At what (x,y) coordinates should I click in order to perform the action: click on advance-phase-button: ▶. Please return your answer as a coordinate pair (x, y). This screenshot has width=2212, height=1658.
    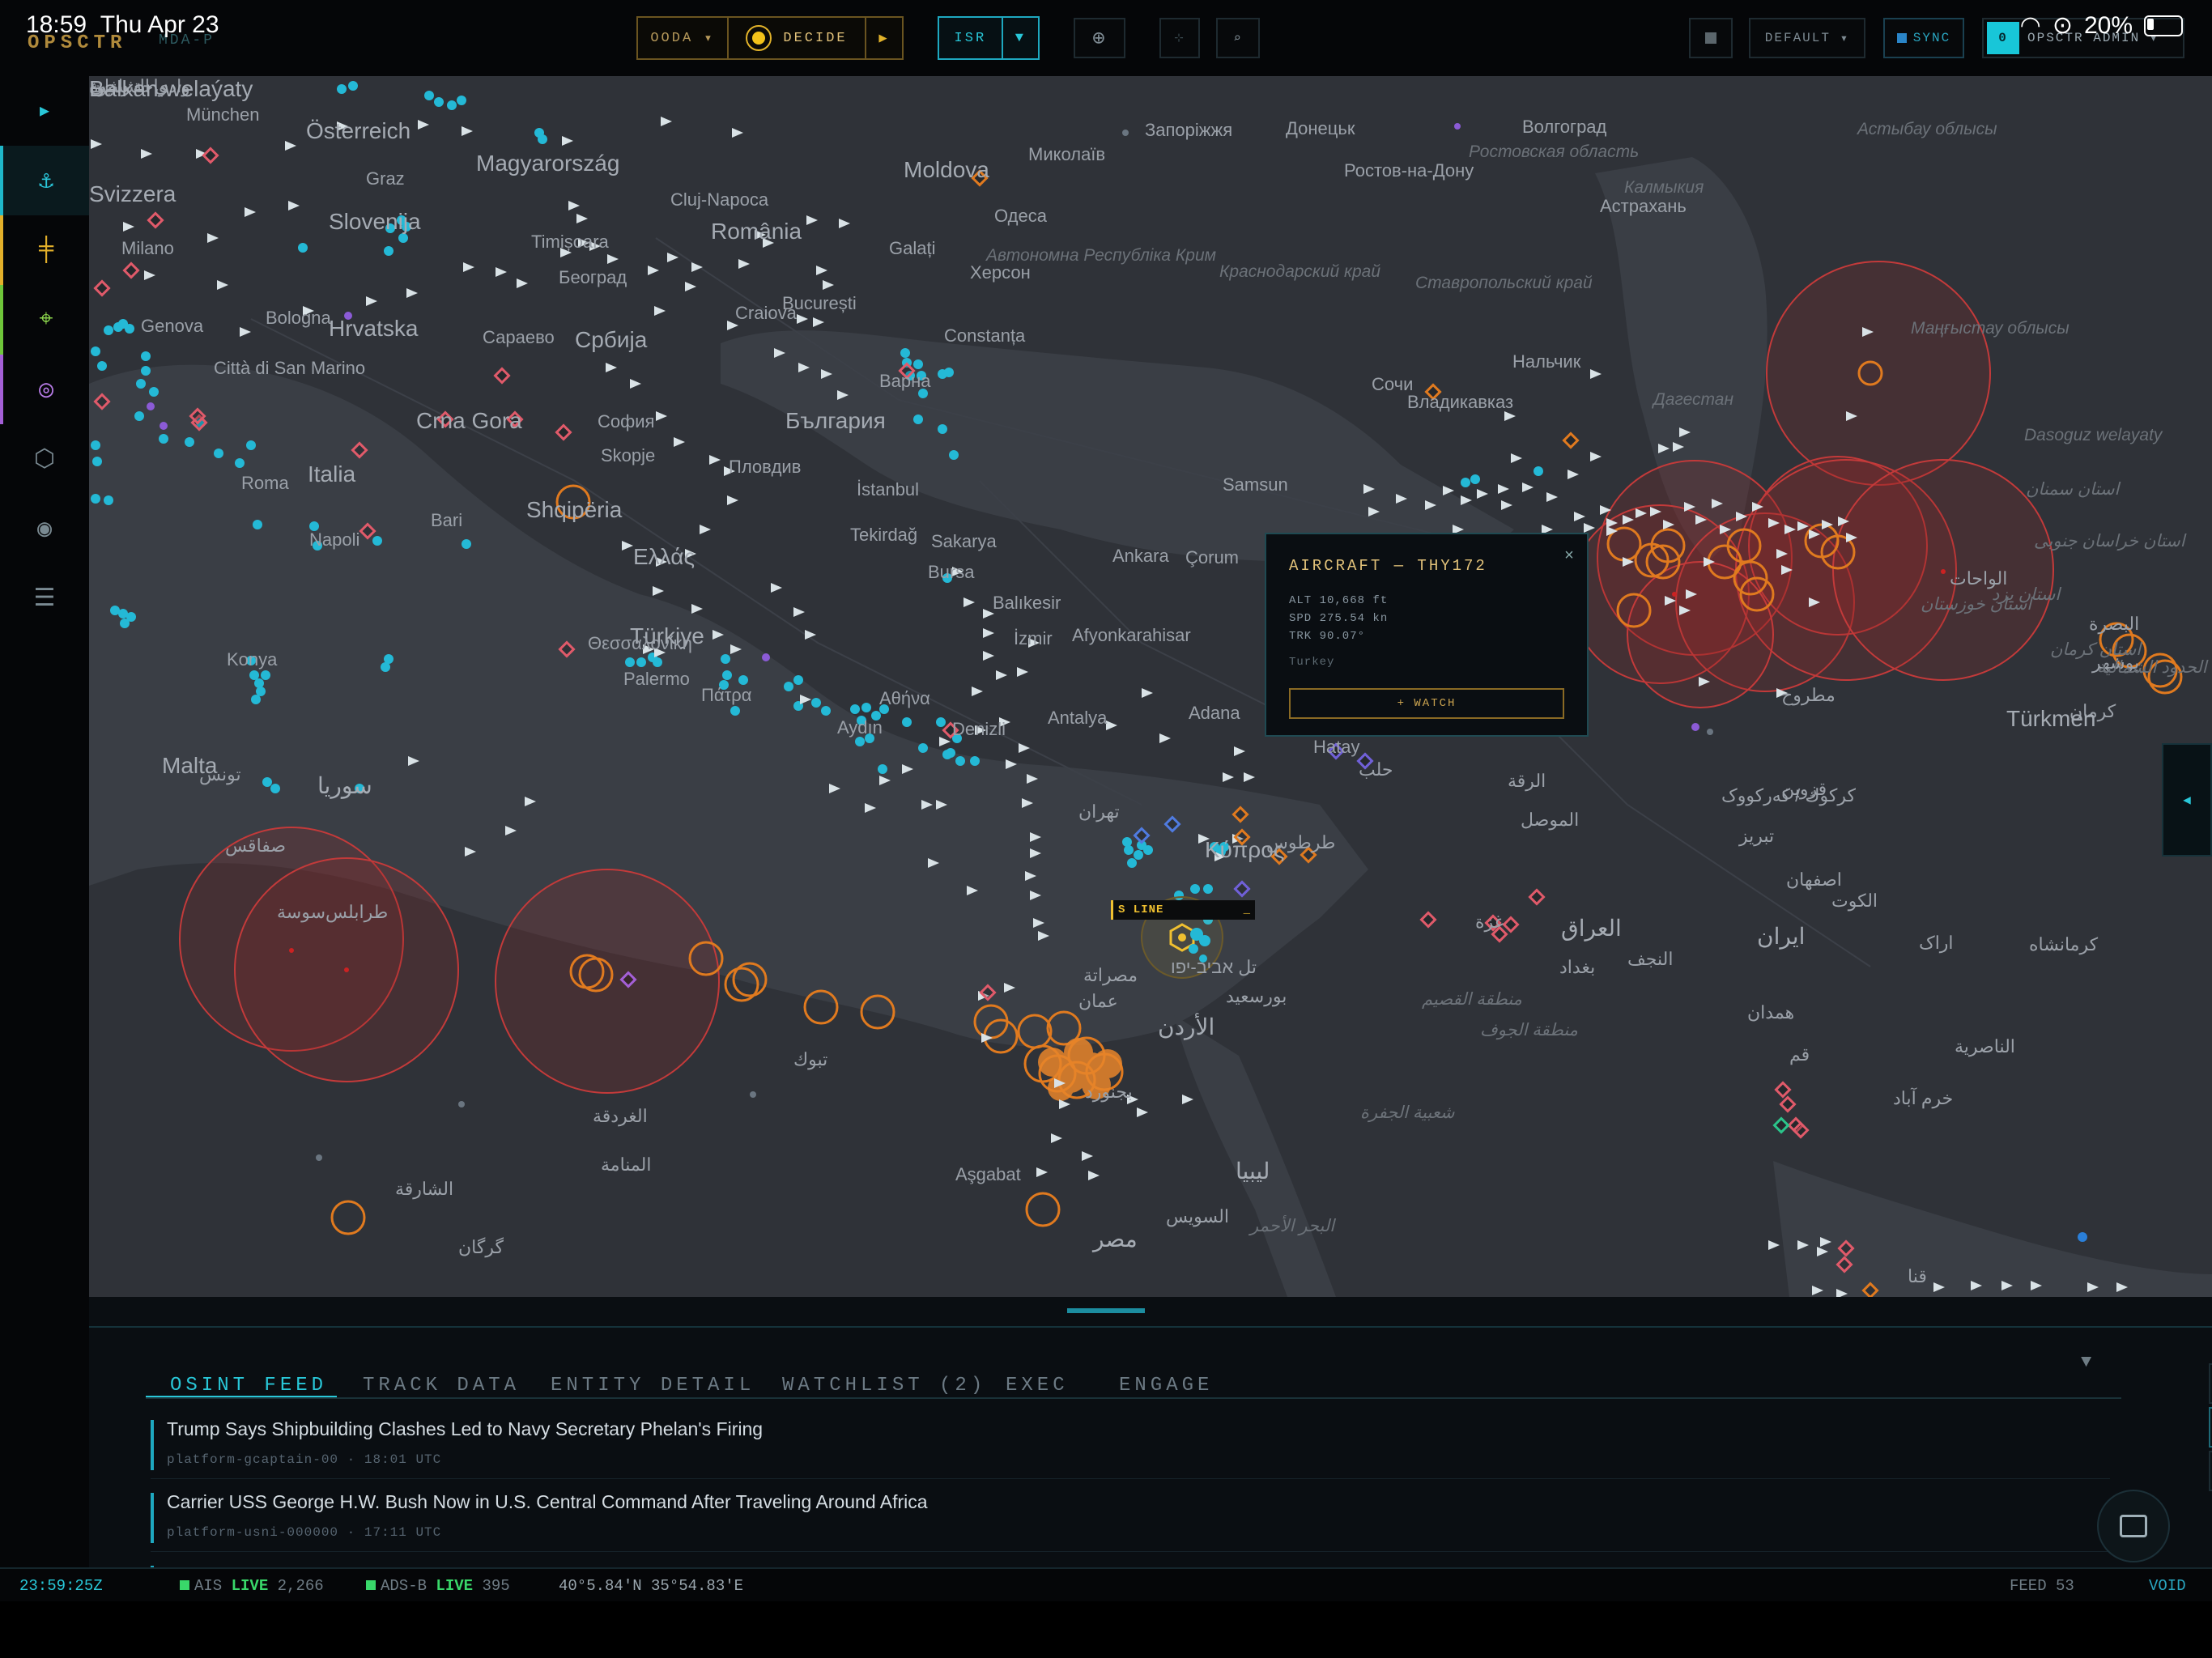
    Looking at the image, I should click on (884, 38).